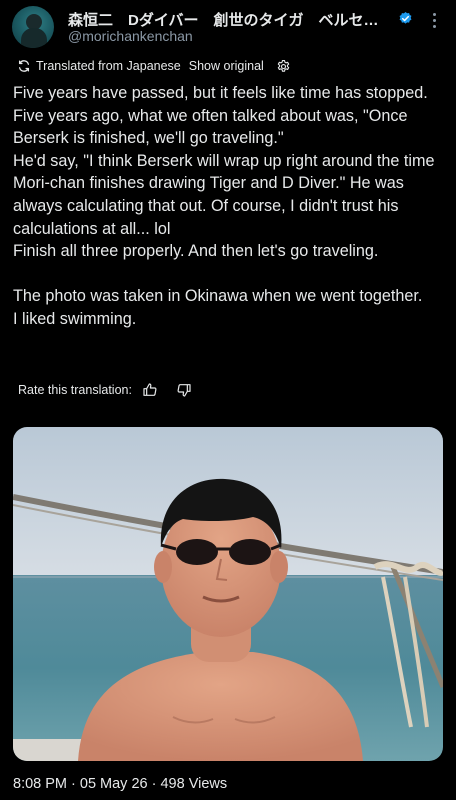  What do you see at coordinates (226, 66) in the screenshot?
I see `show-original-link: Show original` at bounding box center [226, 66].